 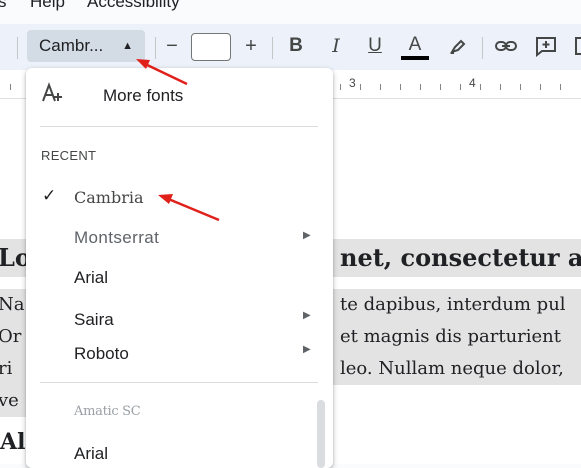 I want to click on recent-section-label: RECENT, so click(x=69, y=155).